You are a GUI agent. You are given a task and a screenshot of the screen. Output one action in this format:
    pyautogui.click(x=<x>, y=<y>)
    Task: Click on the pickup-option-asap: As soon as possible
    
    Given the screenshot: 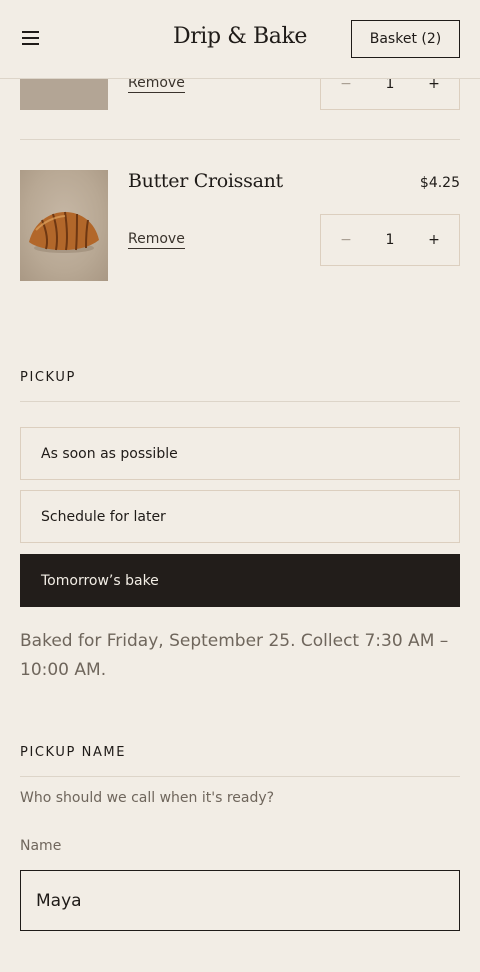 What is the action you would take?
    pyautogui.click(x=240, y=453)
    